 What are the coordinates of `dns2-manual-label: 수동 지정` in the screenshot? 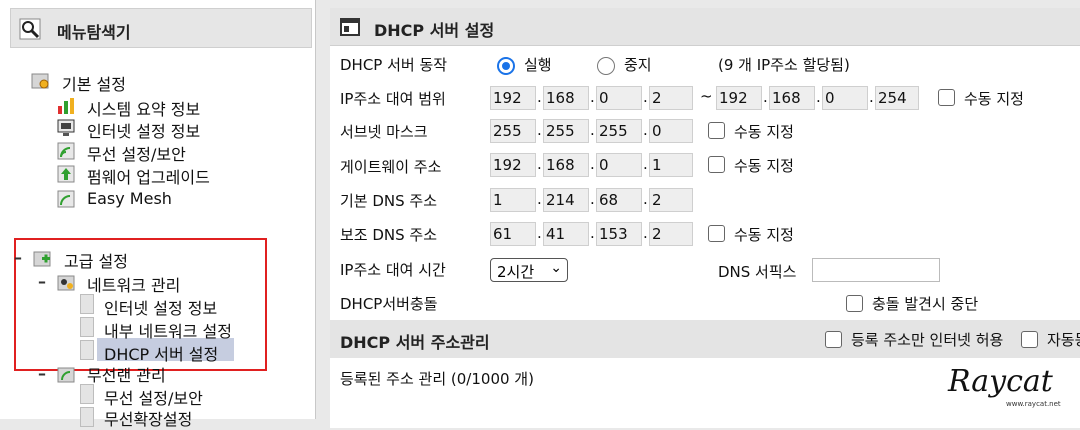 It's located at (764, 235).